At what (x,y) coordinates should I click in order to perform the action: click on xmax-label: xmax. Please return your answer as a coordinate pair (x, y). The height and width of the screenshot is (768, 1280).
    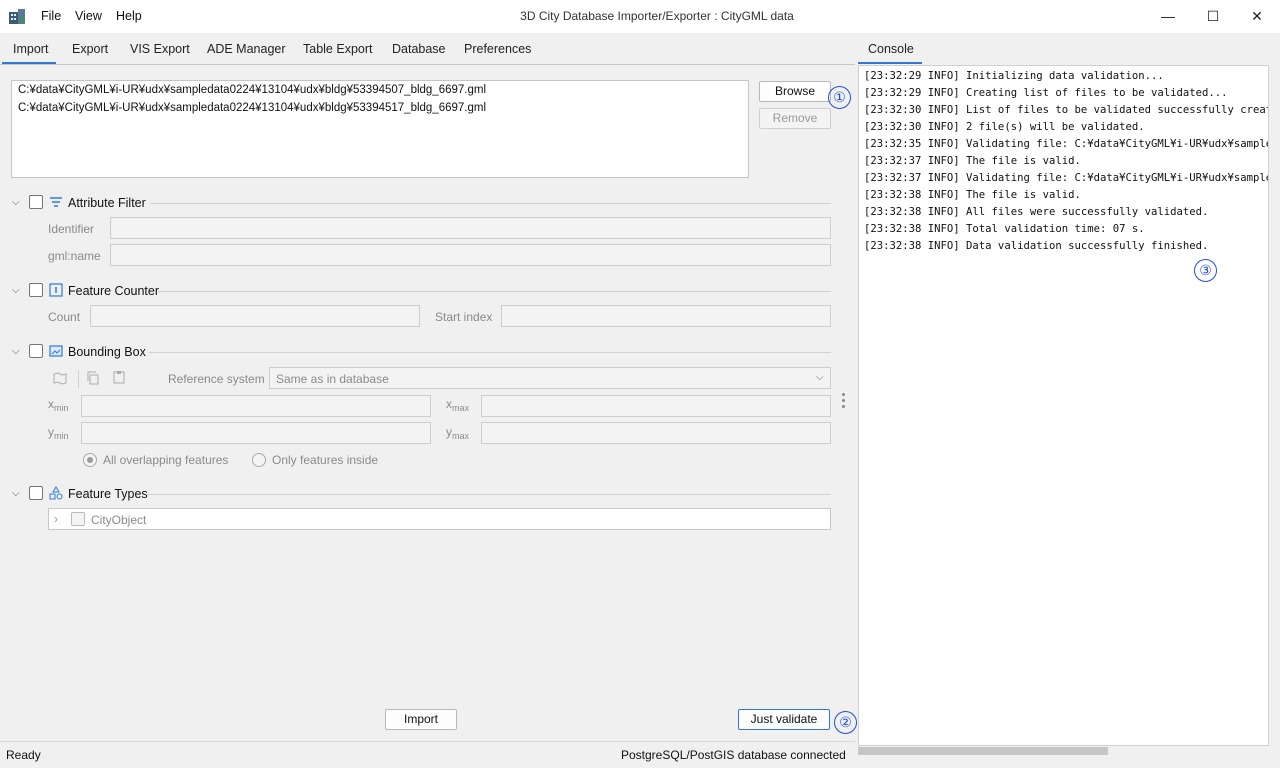
    Looking at the image, I should click on (458, 405).